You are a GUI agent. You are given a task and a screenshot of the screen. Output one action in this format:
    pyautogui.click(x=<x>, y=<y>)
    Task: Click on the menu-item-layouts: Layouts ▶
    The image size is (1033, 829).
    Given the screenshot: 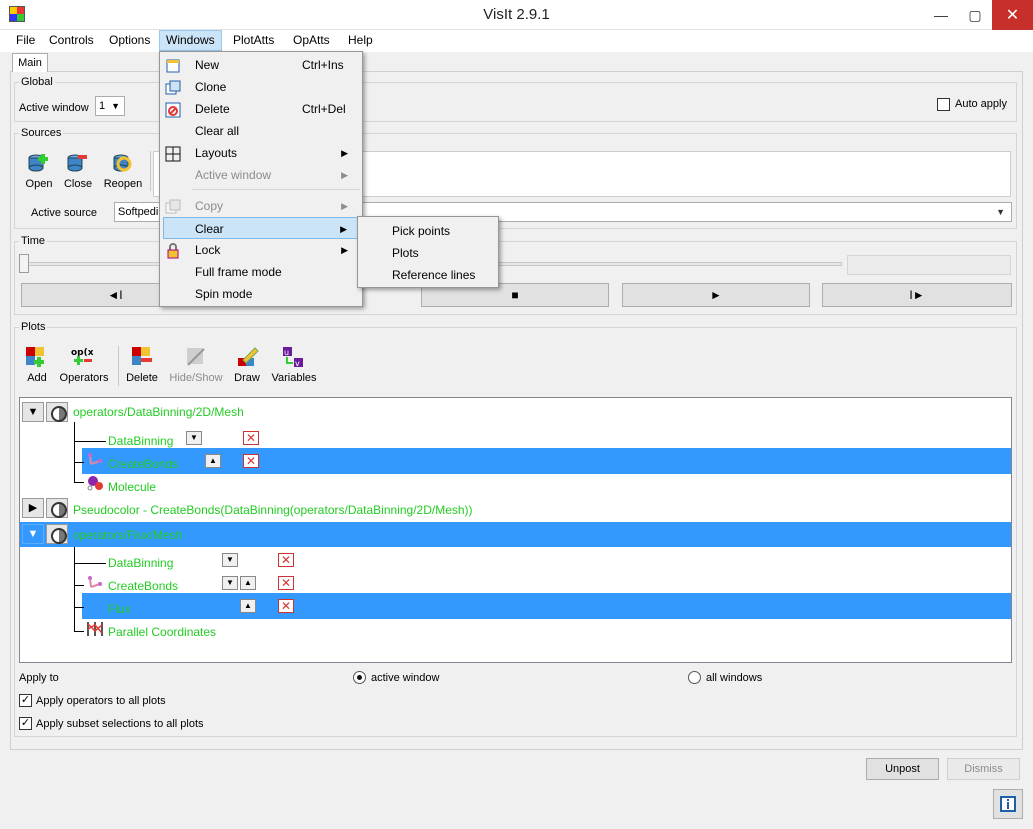 What is the action you would take?
    pyautogui.click(x=277, y=153)
    